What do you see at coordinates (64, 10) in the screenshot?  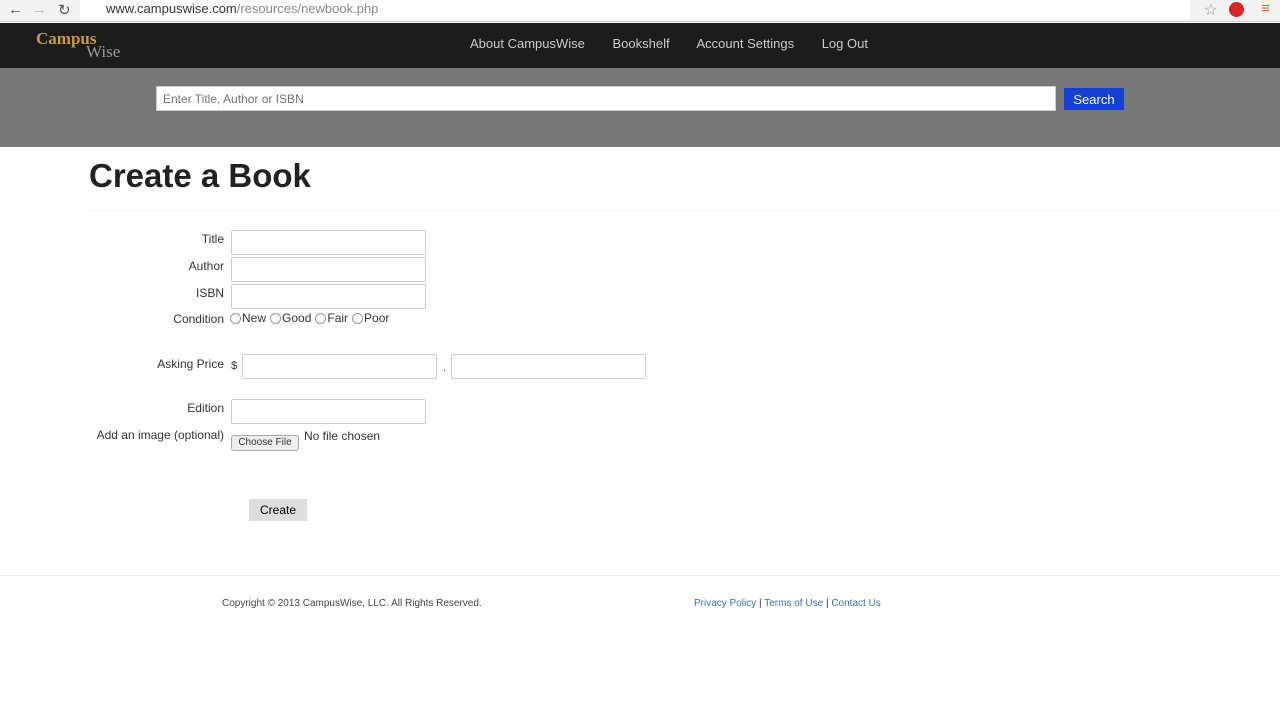 I see `reload-icon: ↻` at bounding box center [64, 10].